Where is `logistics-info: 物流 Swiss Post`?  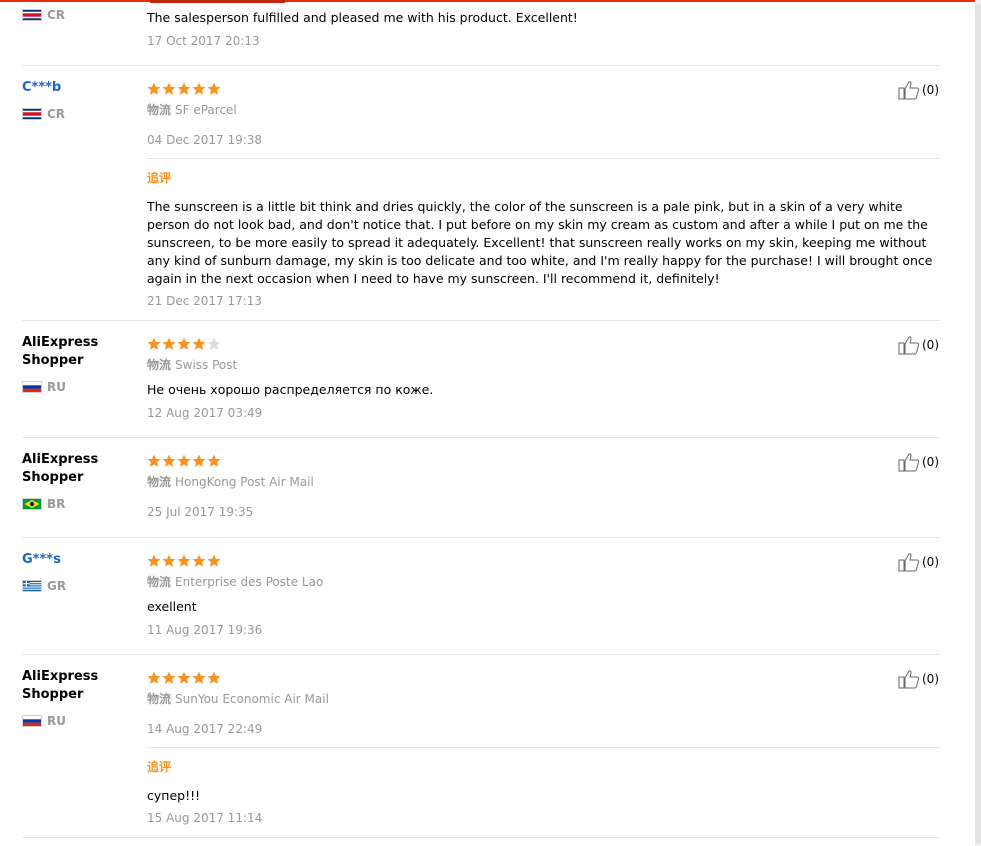 logistics-info: 物流 Swiss Post is located at coordinates (192, 365).